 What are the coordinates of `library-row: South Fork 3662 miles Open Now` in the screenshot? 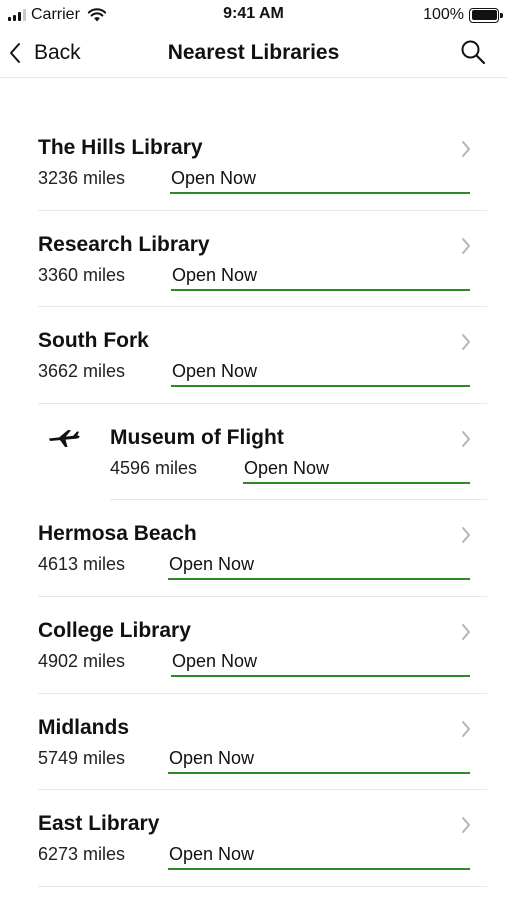 It's located at (253, 355).